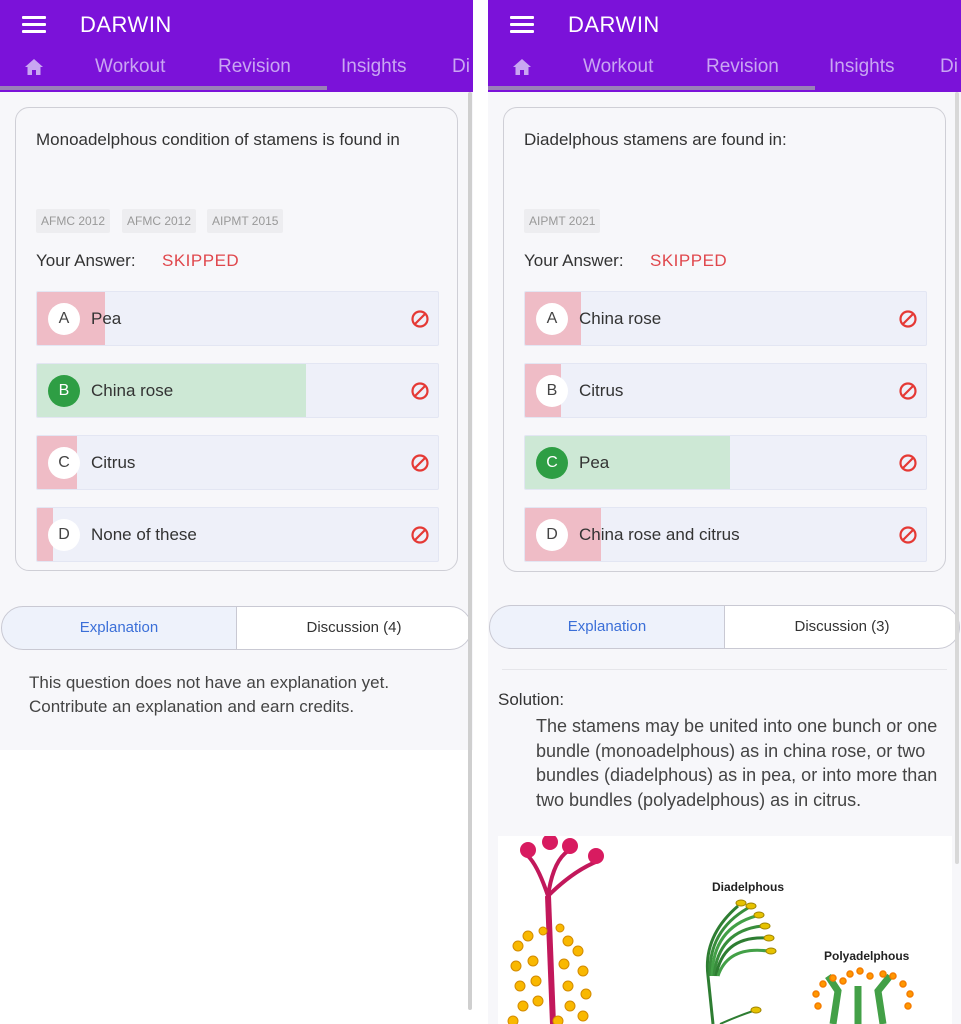 This screenshot has height=1024, width=961. Describe the element at coordinates (555, 930) in the screenshot. I see `monoadelphous-drawing` at that location.